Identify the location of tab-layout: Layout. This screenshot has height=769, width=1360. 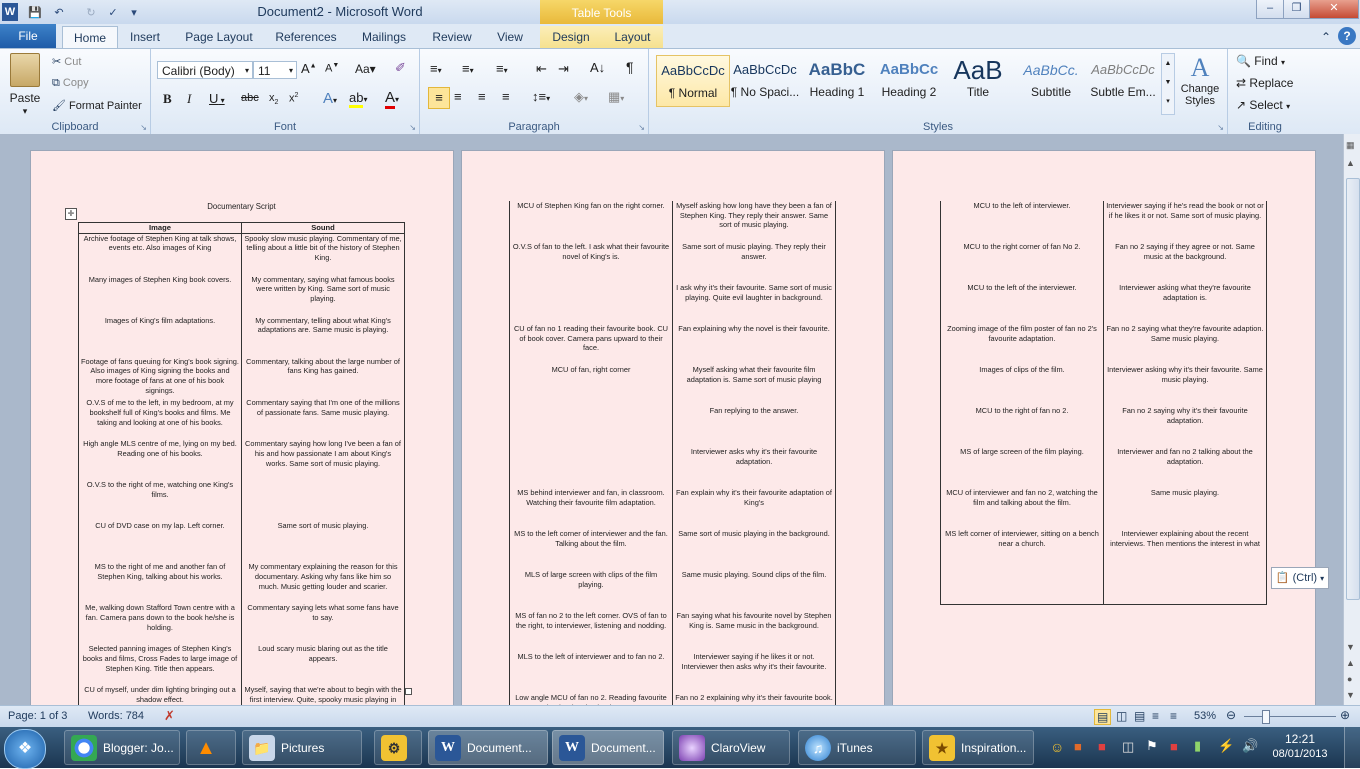
(632, 37).